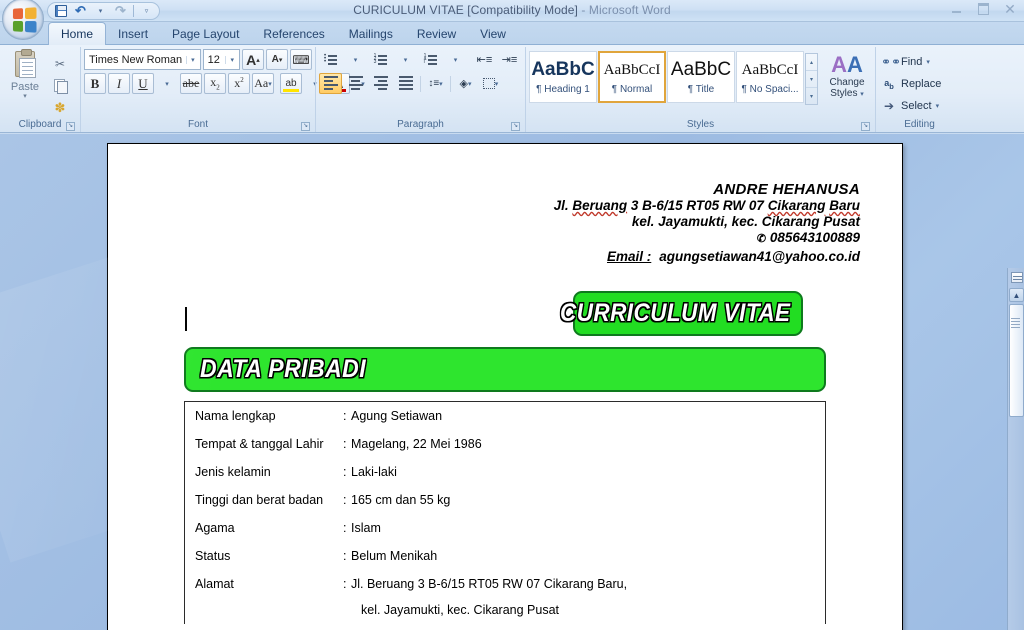 The height and width of the screenshot is (630, 1024). What do you see at coordinates (759, 256) in the screenshot?
I see `cv-email-value: agungsetiawan41@yahoo.co.id` at bounding box center [759, 256].